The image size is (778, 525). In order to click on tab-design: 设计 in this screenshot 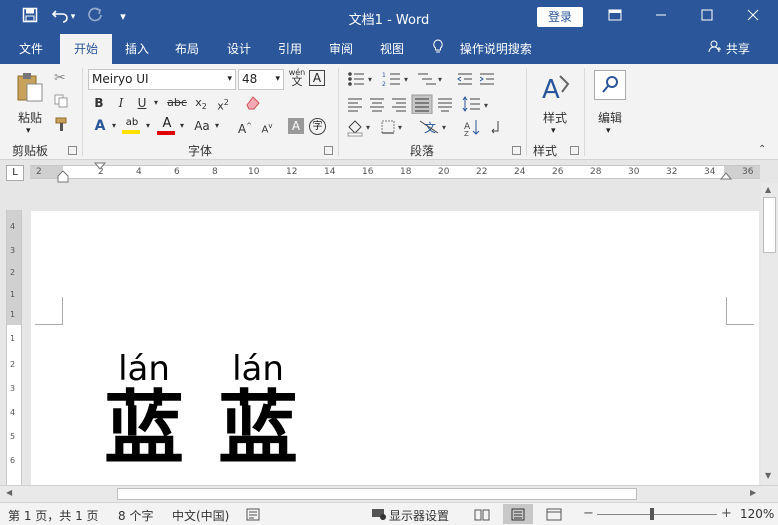, I will do `click(239, 49)`.